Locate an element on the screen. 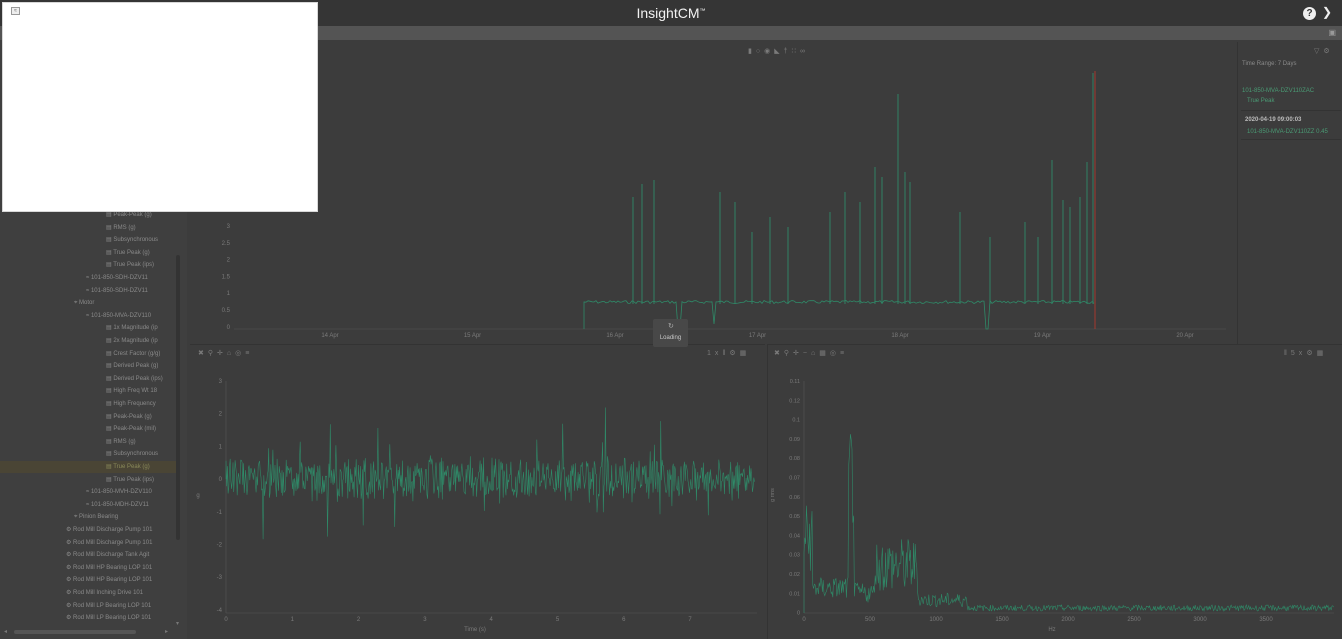 The image size is (1342, 639). dots-icon: ∷ is located at coordinates (796, 51).